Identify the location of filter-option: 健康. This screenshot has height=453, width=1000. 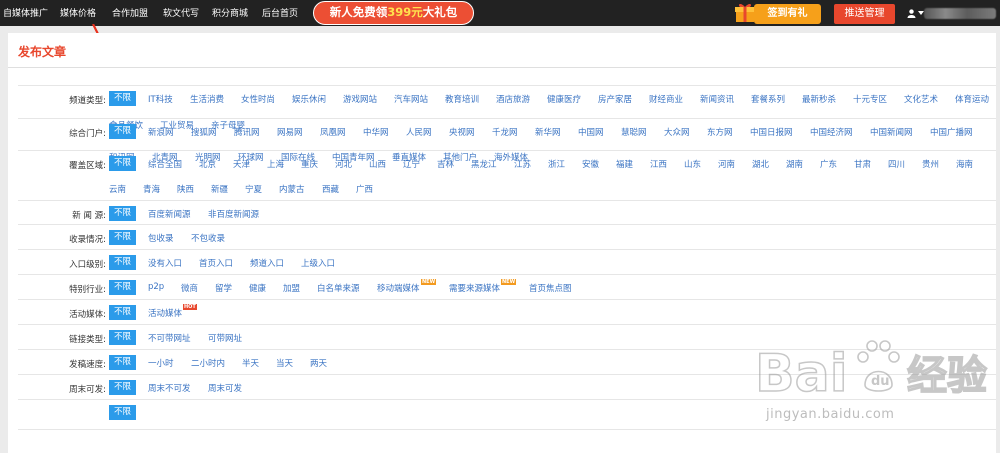
(257, 288).